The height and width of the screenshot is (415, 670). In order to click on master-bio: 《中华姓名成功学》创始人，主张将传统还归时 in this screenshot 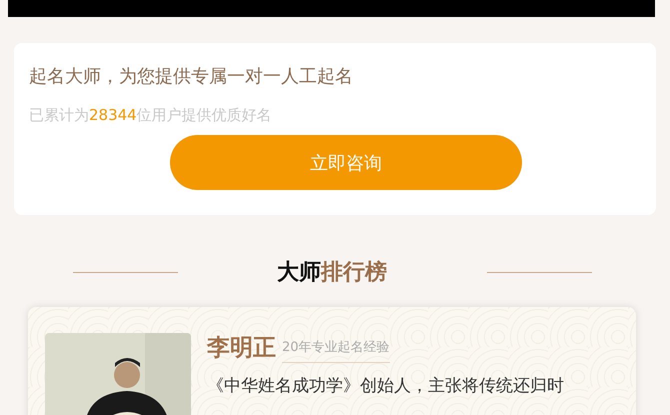, I will do `click(386, 386)`.